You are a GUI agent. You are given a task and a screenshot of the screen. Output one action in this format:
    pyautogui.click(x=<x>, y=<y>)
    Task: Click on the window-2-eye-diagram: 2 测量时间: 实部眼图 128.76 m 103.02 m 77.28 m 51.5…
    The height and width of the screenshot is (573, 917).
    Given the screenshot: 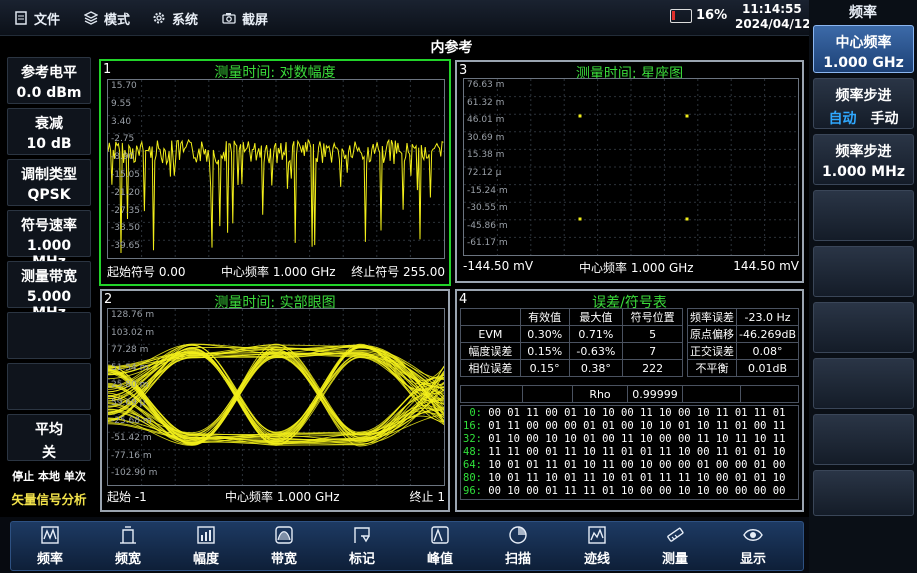 What is the action you would take?
    pyautogui.click(x=275, y=400)
    